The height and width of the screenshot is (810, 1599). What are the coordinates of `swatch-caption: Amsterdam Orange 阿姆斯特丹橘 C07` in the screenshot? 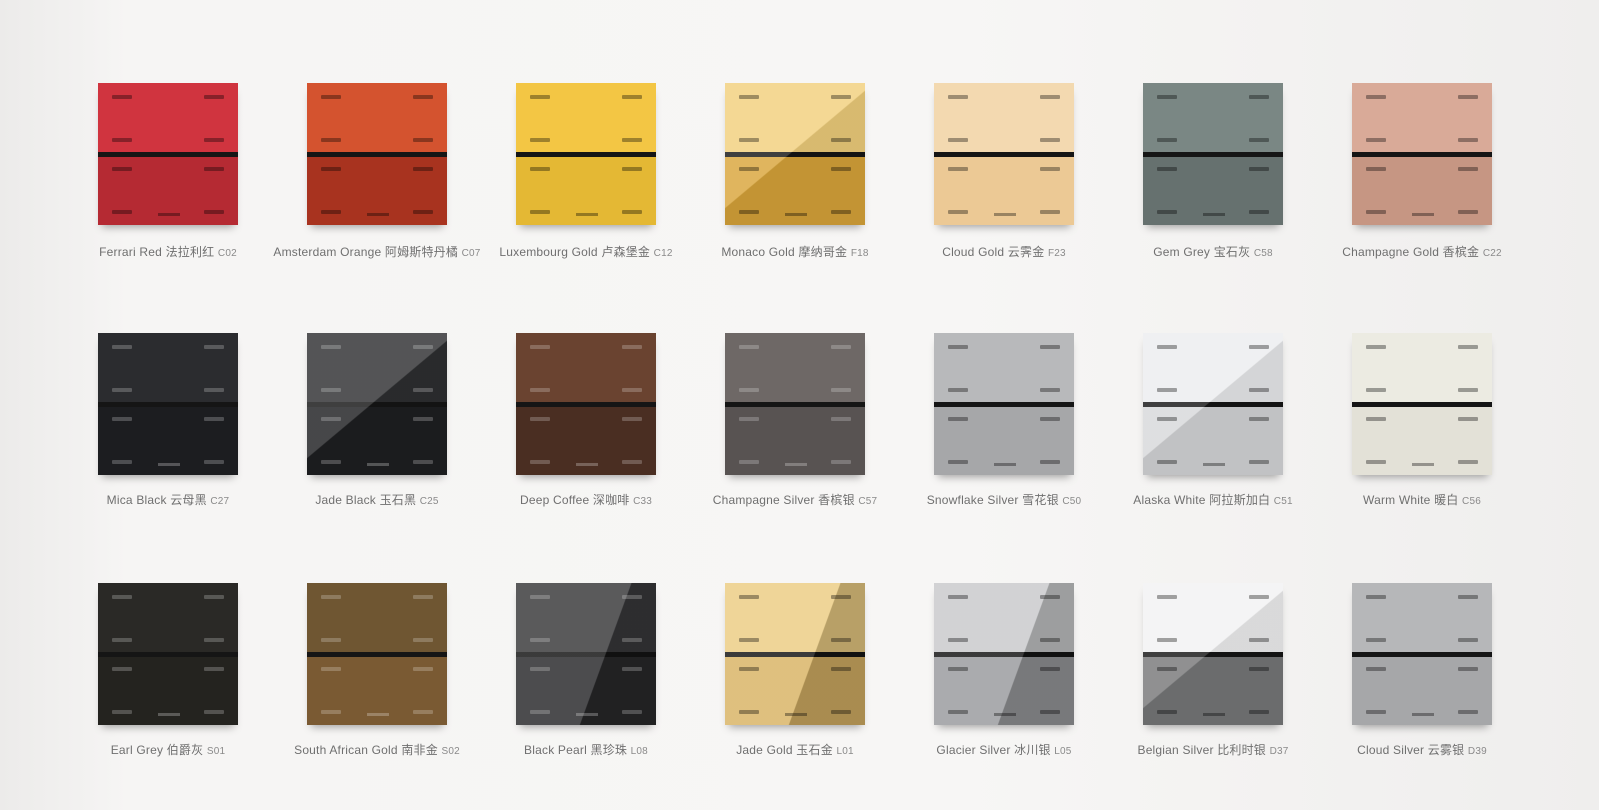 It's located at (377, 251).